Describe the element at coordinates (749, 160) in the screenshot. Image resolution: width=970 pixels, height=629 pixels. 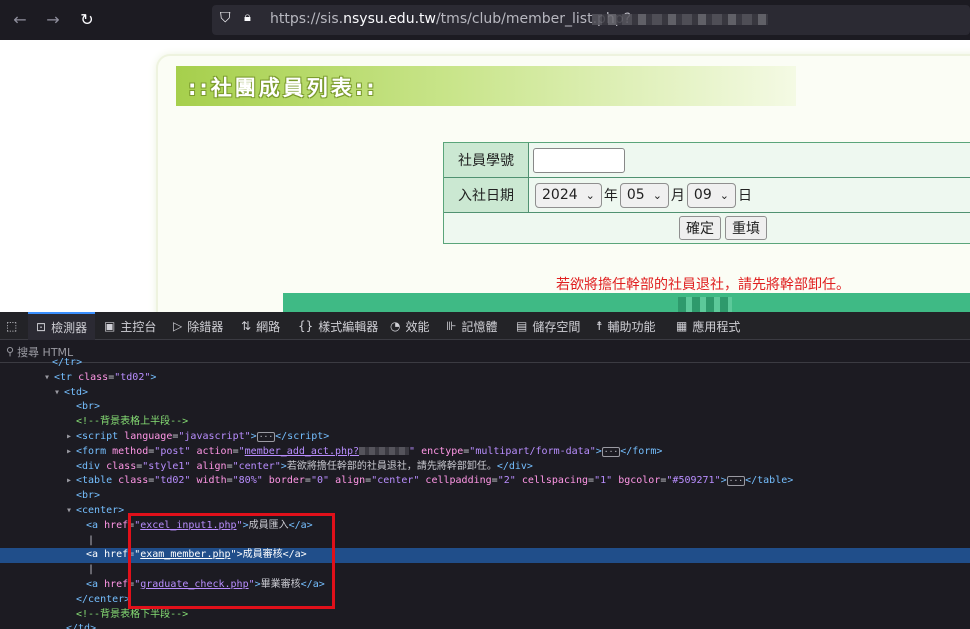
I see `member-id-cell` at that location.